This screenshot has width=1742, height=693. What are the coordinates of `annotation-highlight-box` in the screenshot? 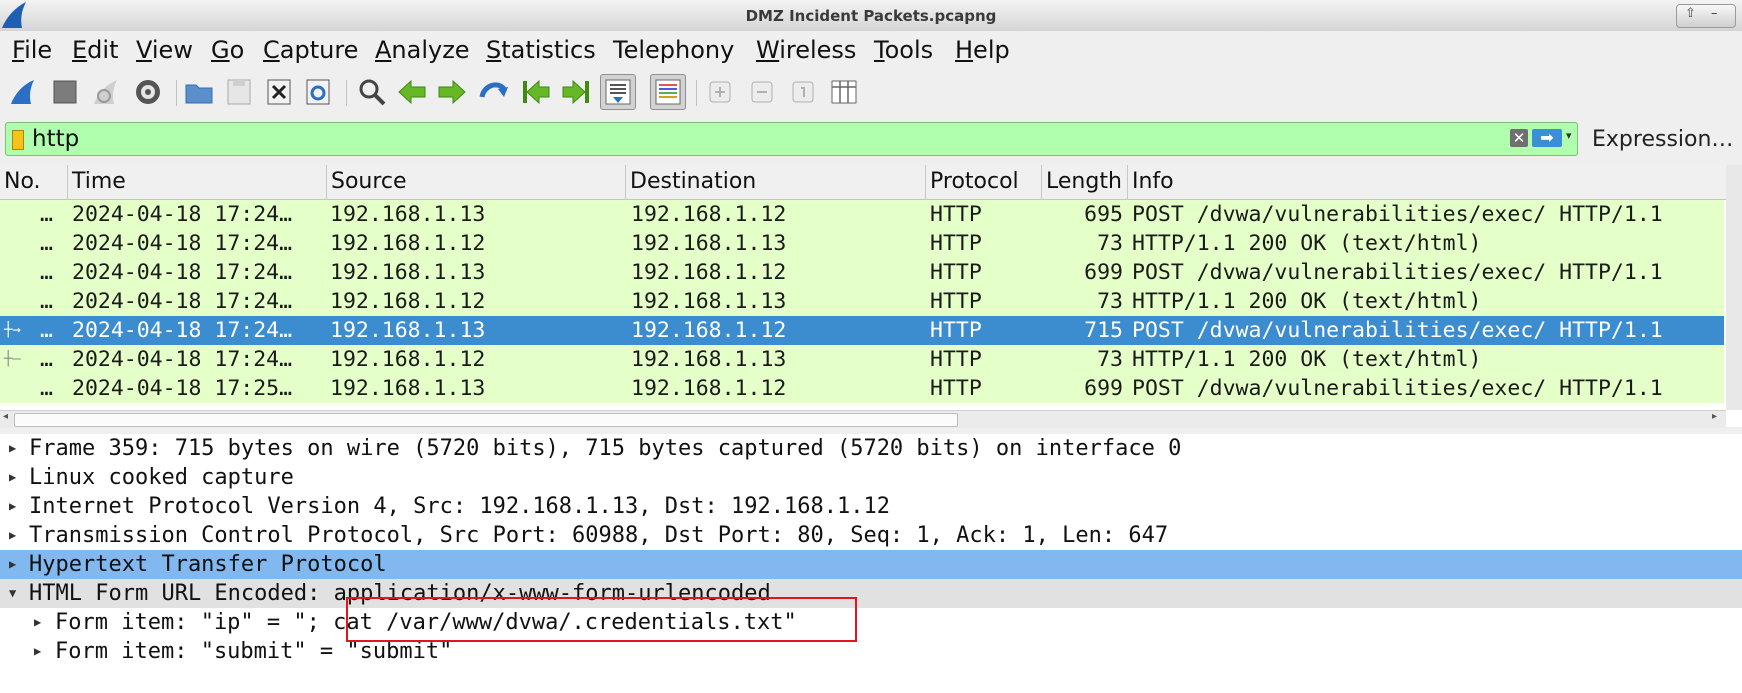 It's located at (601, 619).